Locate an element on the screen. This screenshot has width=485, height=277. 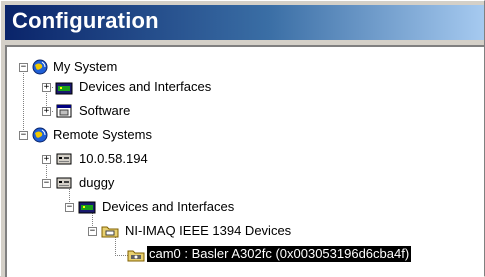
collapse-duggy: − is located at coordinates (46, 183).